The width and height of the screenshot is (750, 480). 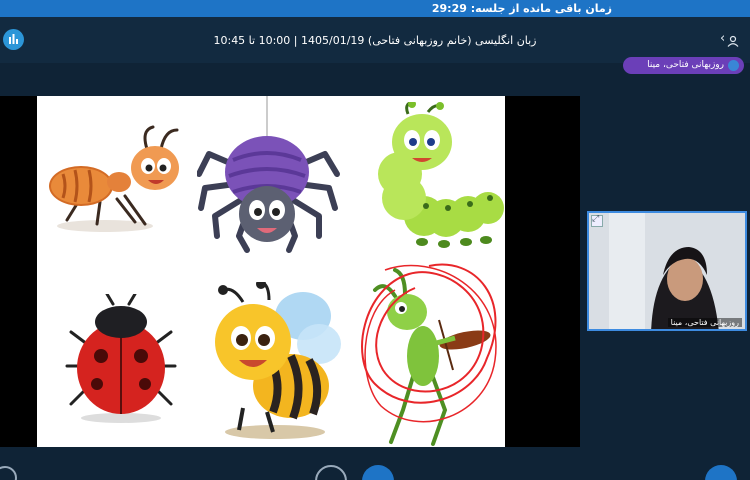 What do you see at coordinates (597, 220) in the screenshot?
I see `expand-icon` at bounding box center [597, 220].